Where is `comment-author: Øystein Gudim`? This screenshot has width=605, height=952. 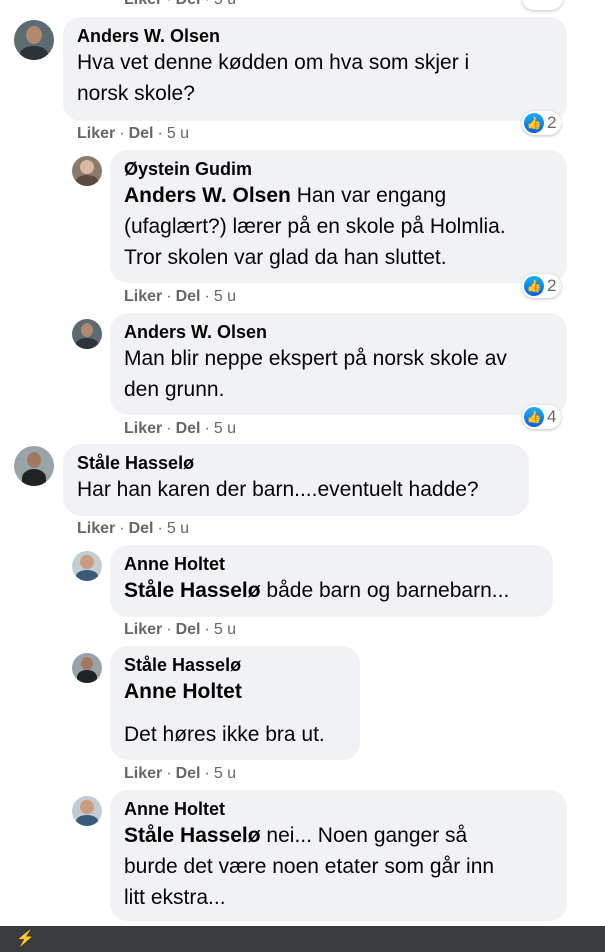
comment-author: Øystein Gudim is located at coordinates (338, 169).